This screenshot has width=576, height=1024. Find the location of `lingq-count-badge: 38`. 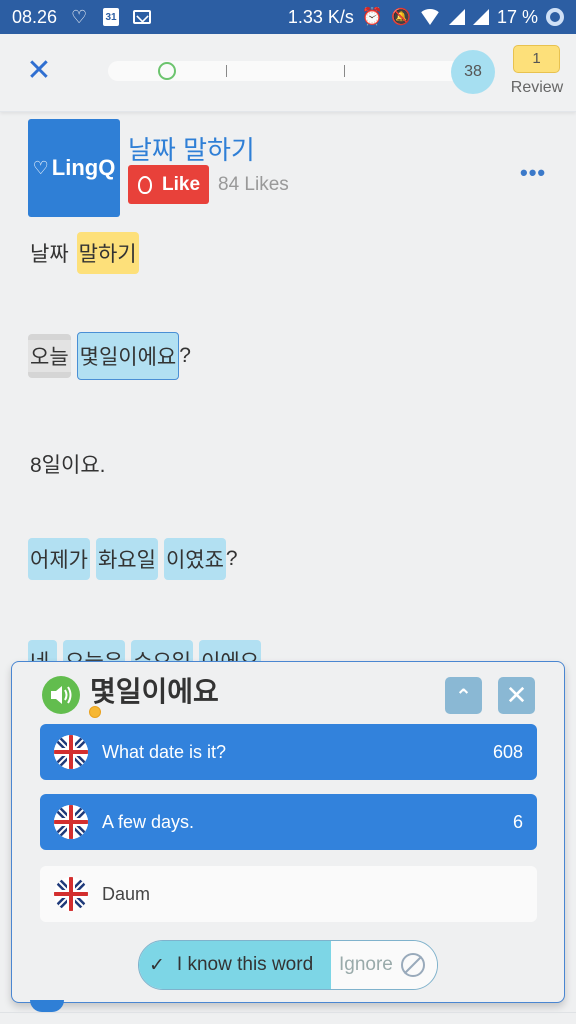

lingq-count-badge: 38 is located at coordinates (473, 72).